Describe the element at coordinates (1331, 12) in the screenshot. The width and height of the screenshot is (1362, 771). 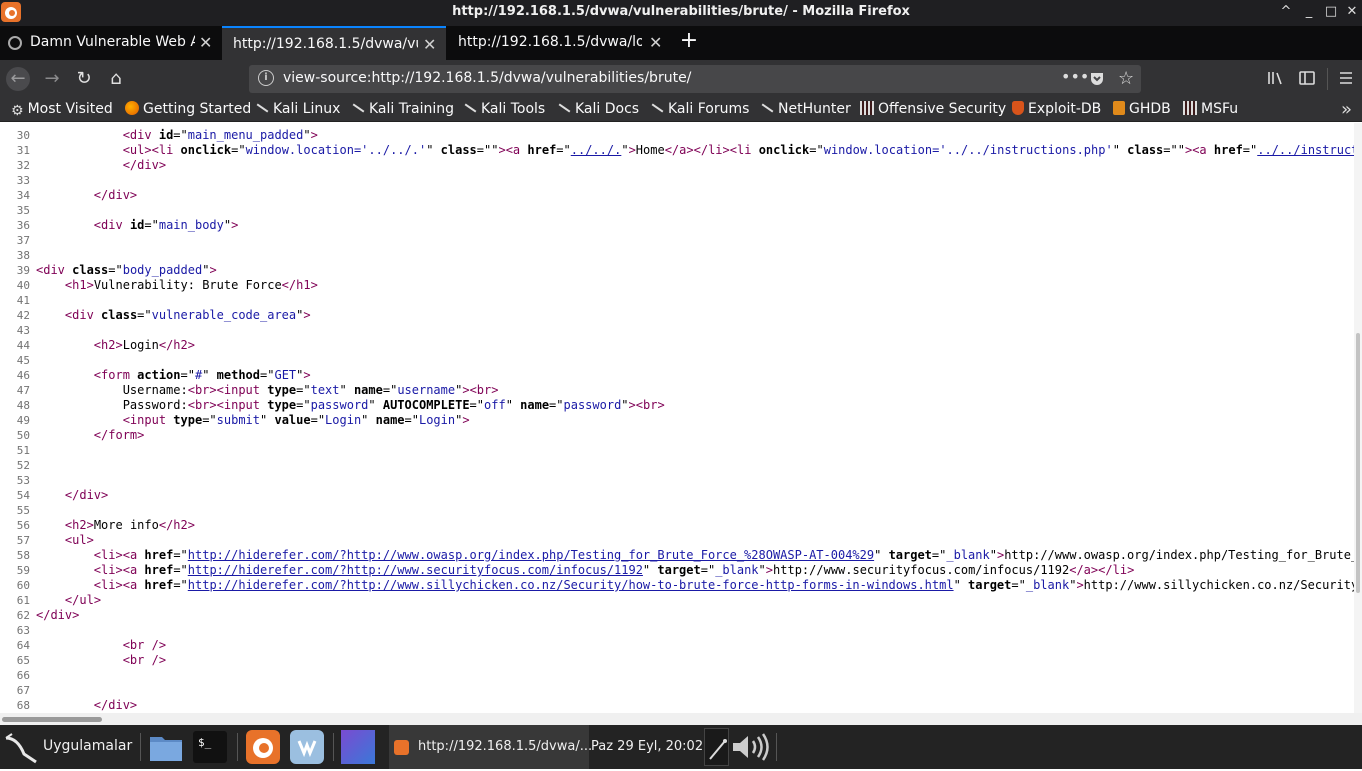
I see `window-maximize-button: □` at that location.